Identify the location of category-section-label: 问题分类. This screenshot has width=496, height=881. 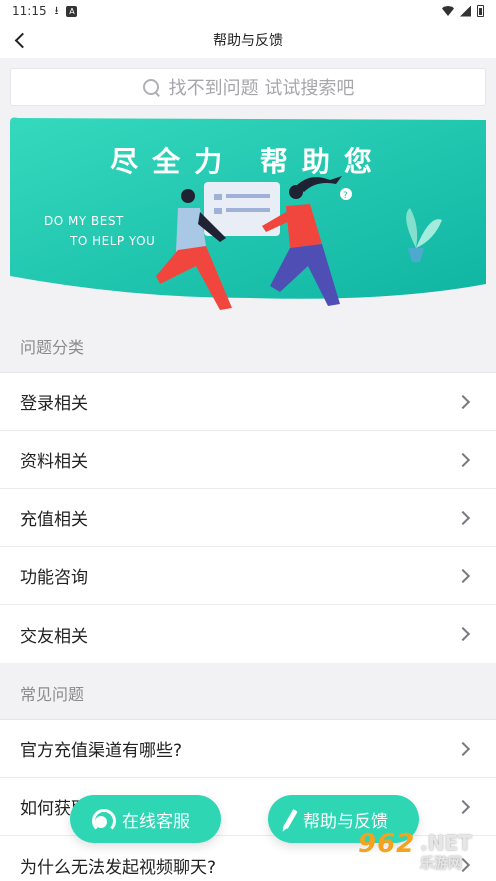
(248, 344).